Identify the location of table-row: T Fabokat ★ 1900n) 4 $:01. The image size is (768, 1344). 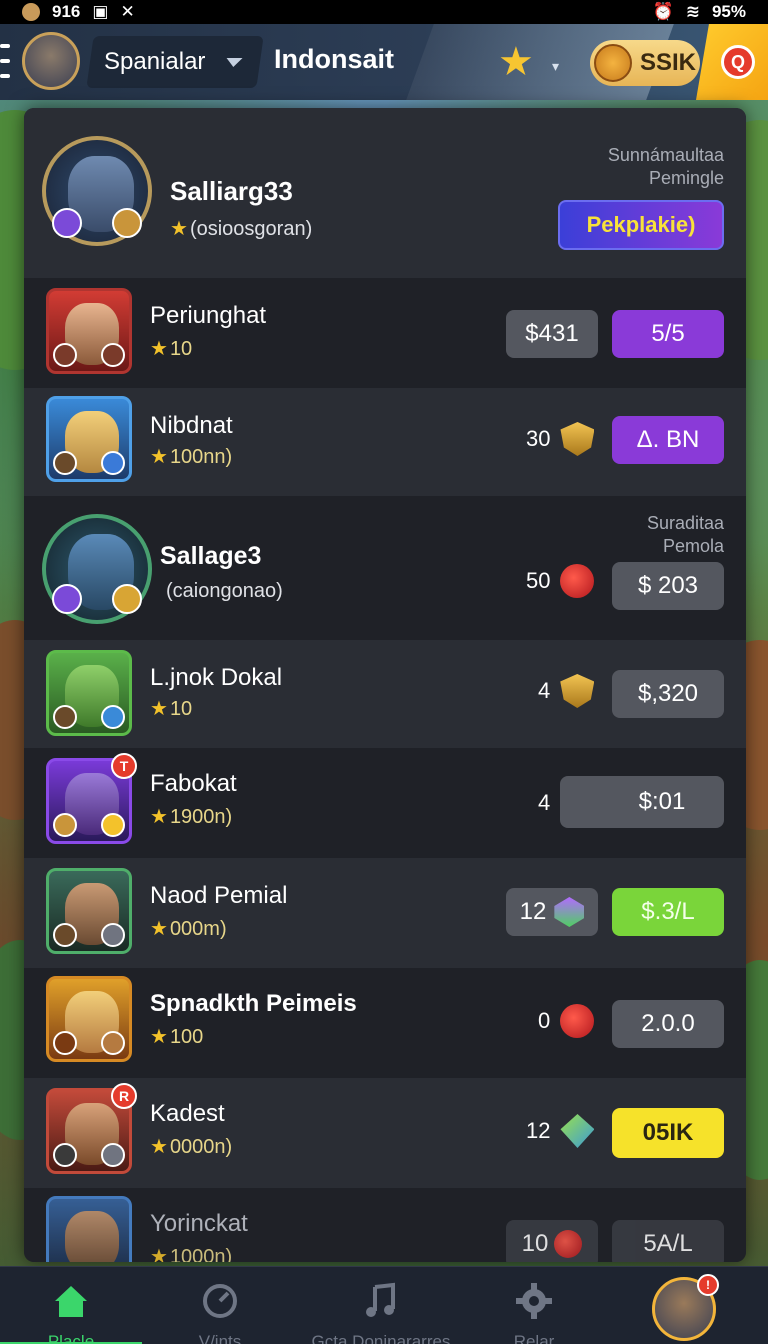
(385, 803).